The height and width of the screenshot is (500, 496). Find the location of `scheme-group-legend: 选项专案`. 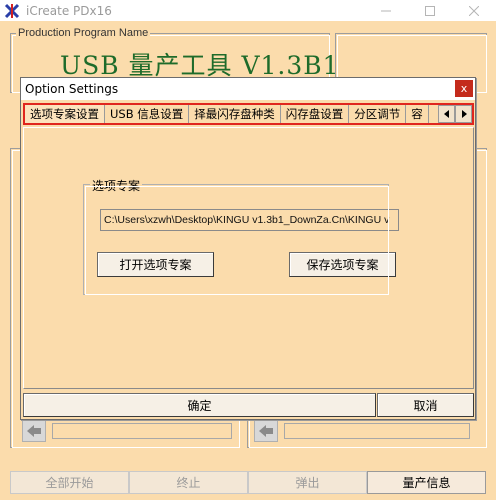

scheme-group-legend: 选项专案 is located at coordinates (116, 185).